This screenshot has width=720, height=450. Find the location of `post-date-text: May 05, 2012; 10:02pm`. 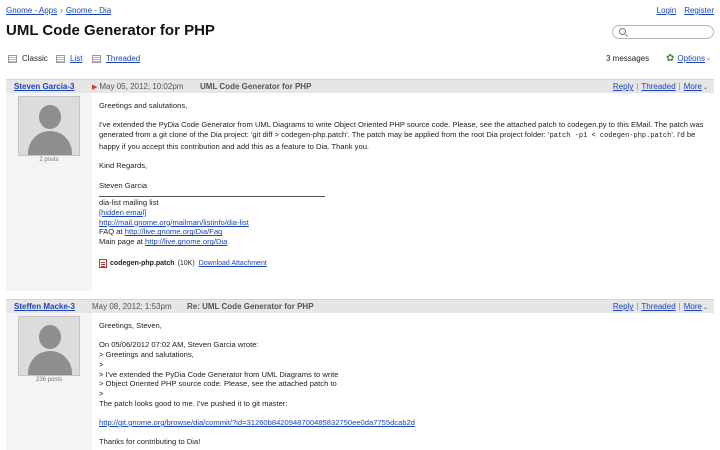

post-date-text: May 05, 2012; 10:02pm is located at coordinates (141, 86).